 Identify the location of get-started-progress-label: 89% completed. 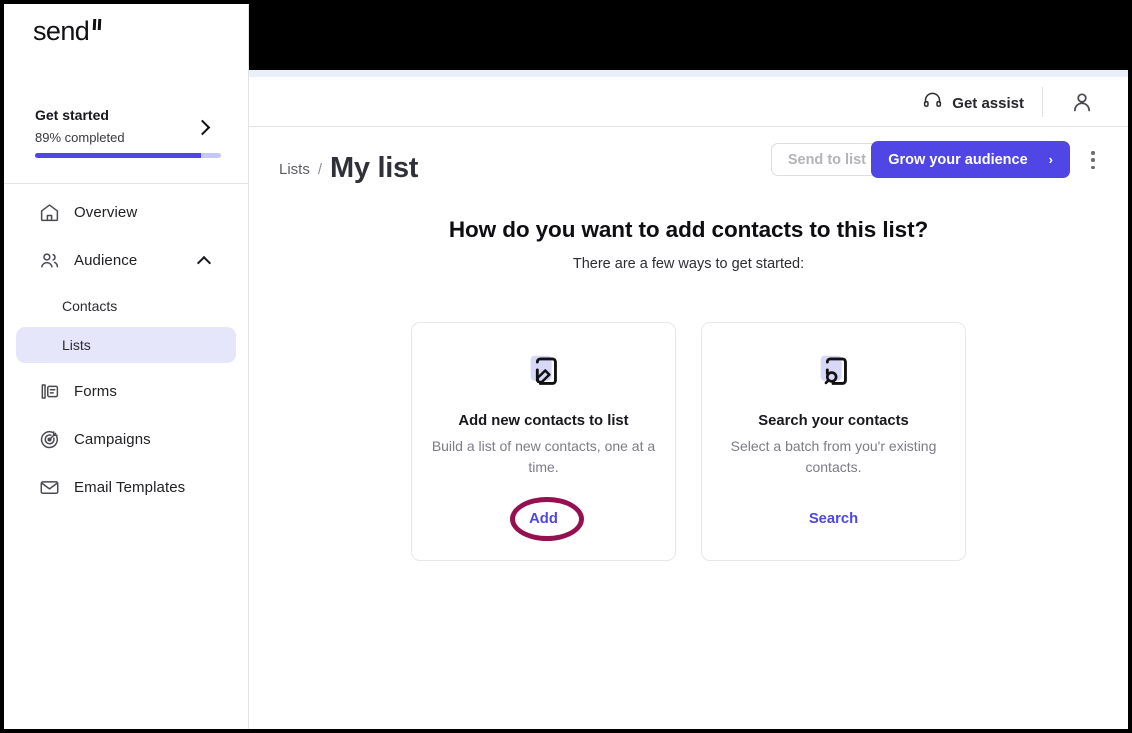
(80, 137).